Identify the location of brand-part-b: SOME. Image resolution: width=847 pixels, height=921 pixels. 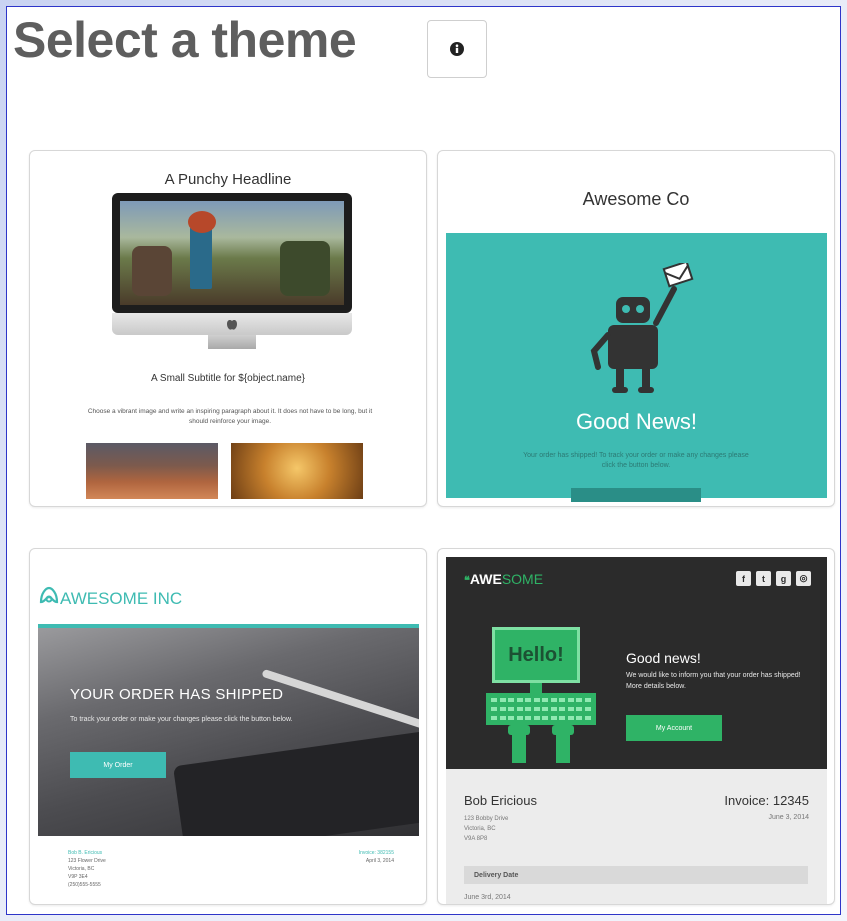
(522, 579).